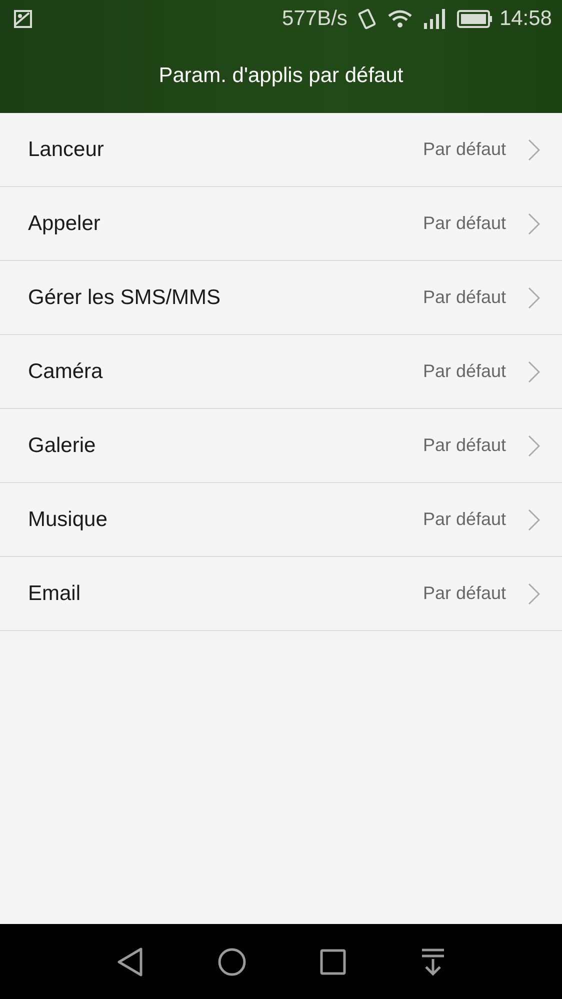  What do you see at coordinates (281, 298) in the screenshot?
I see `settings-row: Gérer les SMS/MMS Par défaut` at bounding box center [281, 298].